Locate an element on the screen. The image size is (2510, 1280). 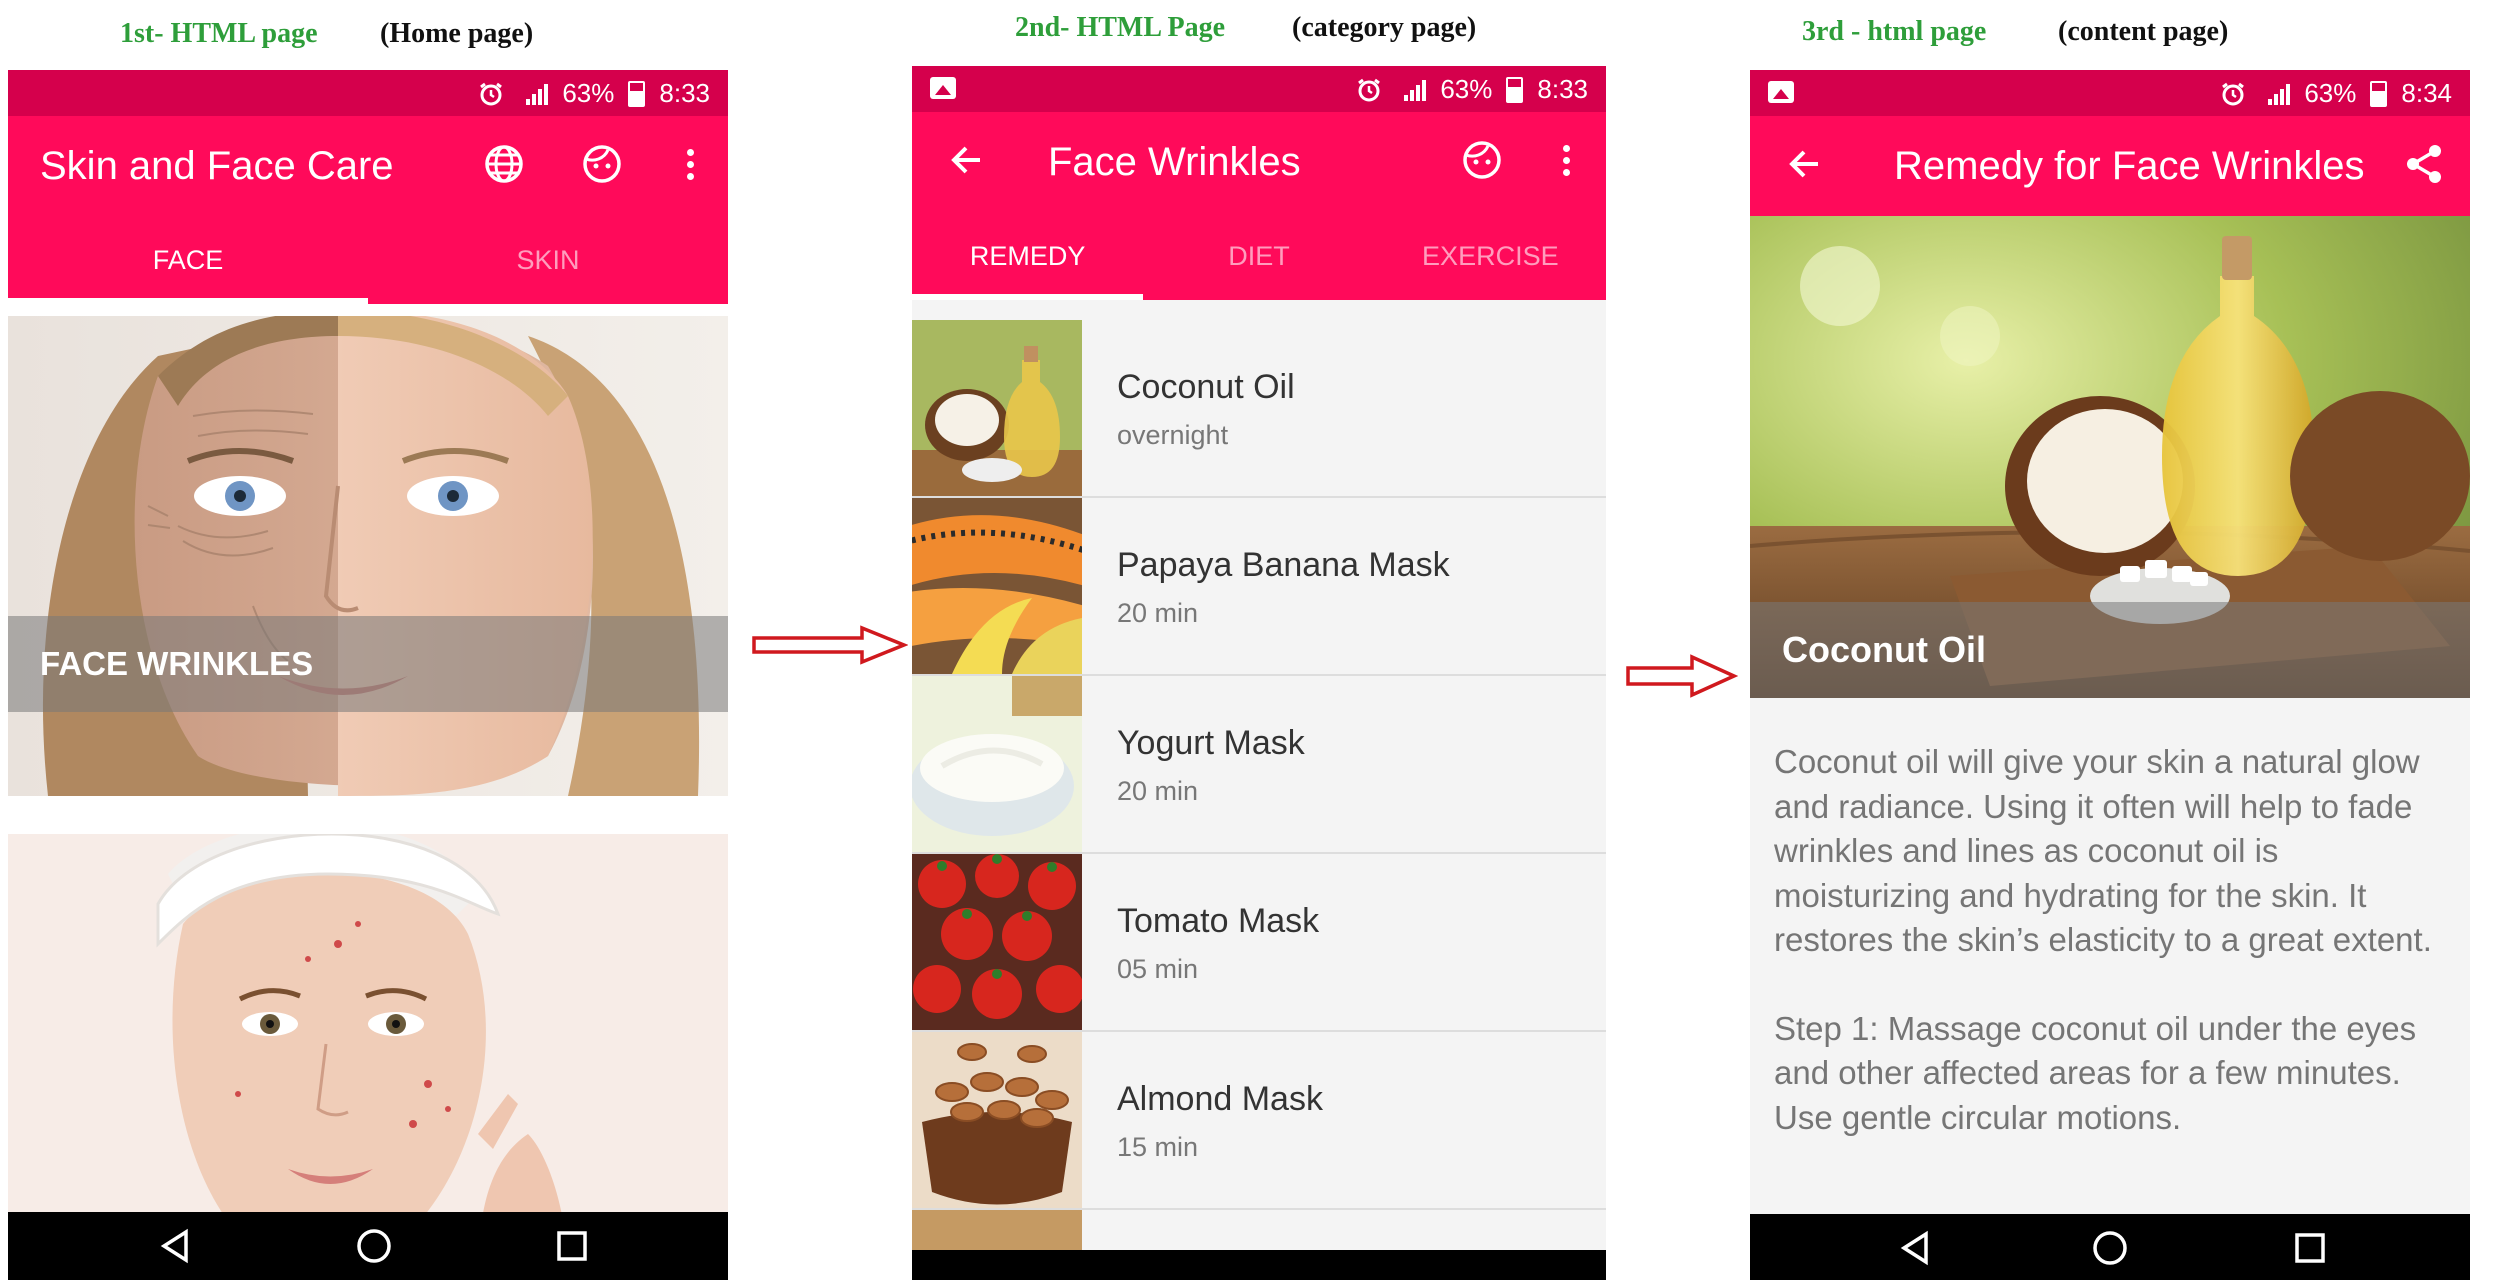
page1-caption: 1st- HTML page is located at coordinates (219, 33).